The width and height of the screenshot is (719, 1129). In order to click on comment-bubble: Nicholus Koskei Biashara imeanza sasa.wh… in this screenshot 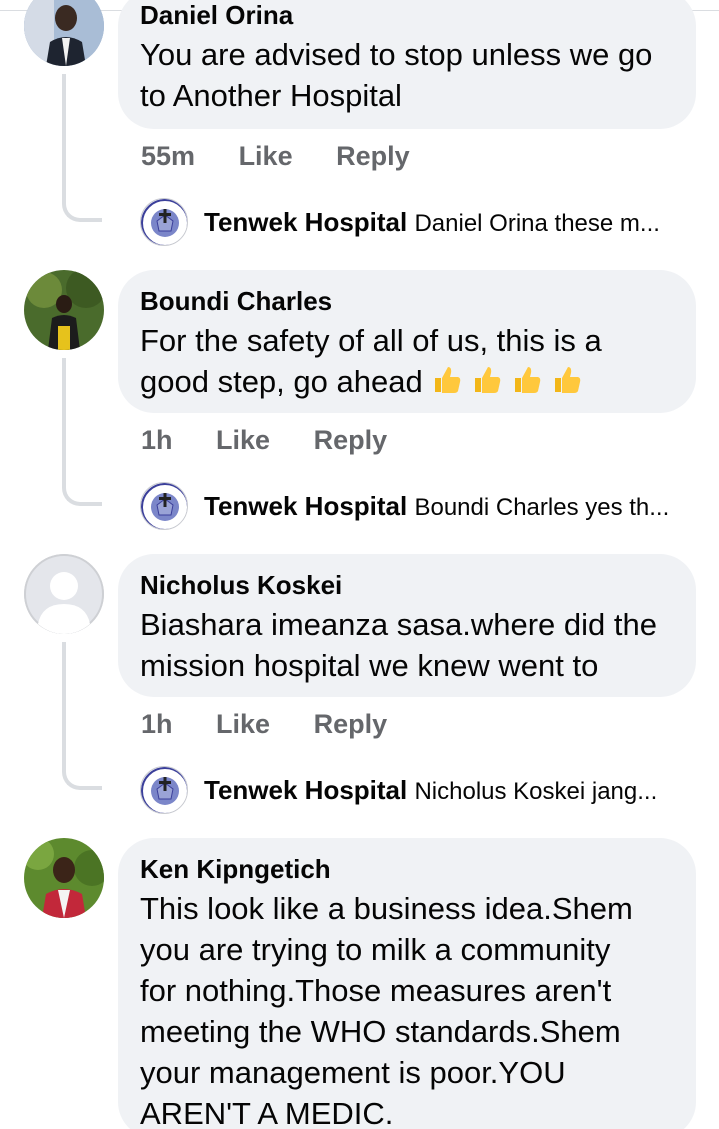, I will do `click(407, 625)`.